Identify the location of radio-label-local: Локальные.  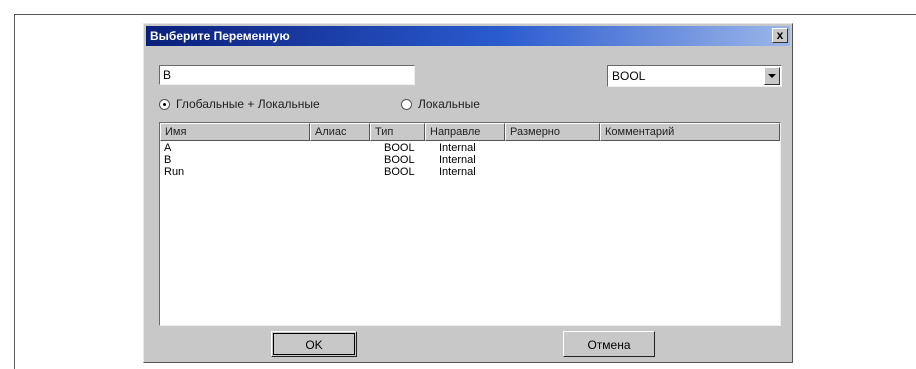
(449, 104).